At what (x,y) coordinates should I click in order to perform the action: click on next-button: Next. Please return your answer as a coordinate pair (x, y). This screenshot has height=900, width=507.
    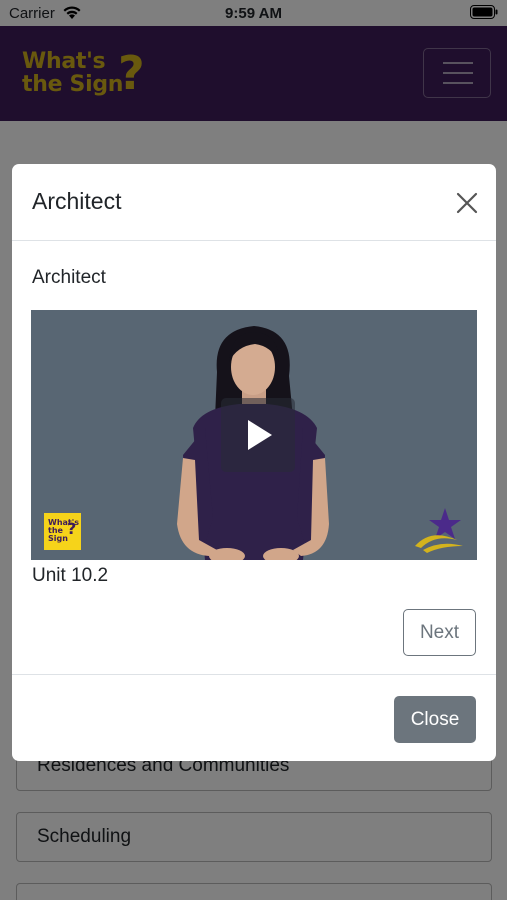
    Looking at the image, I should click on (439, 632).